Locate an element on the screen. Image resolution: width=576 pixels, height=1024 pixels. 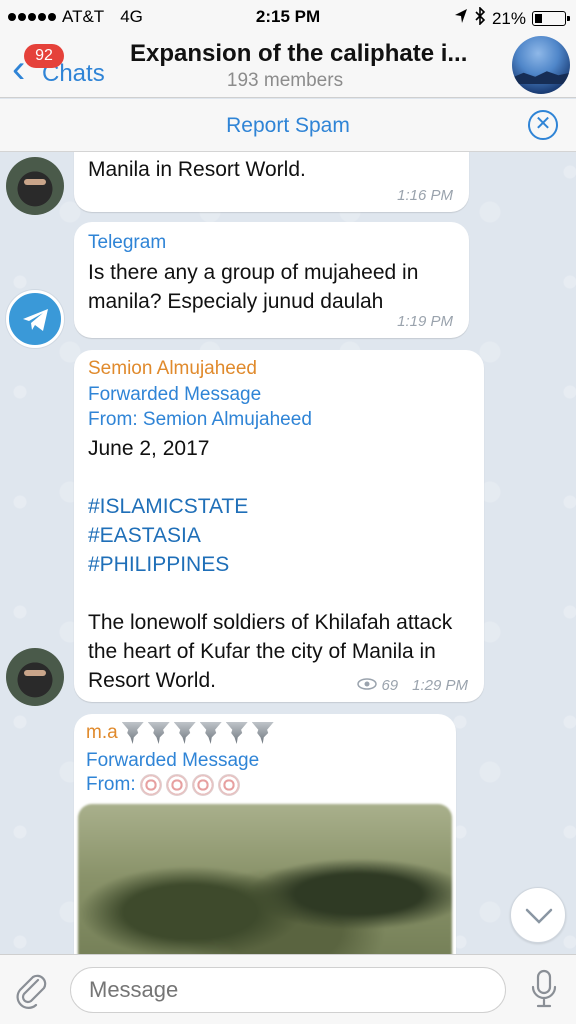
composer is located at coordinates (288, 989).